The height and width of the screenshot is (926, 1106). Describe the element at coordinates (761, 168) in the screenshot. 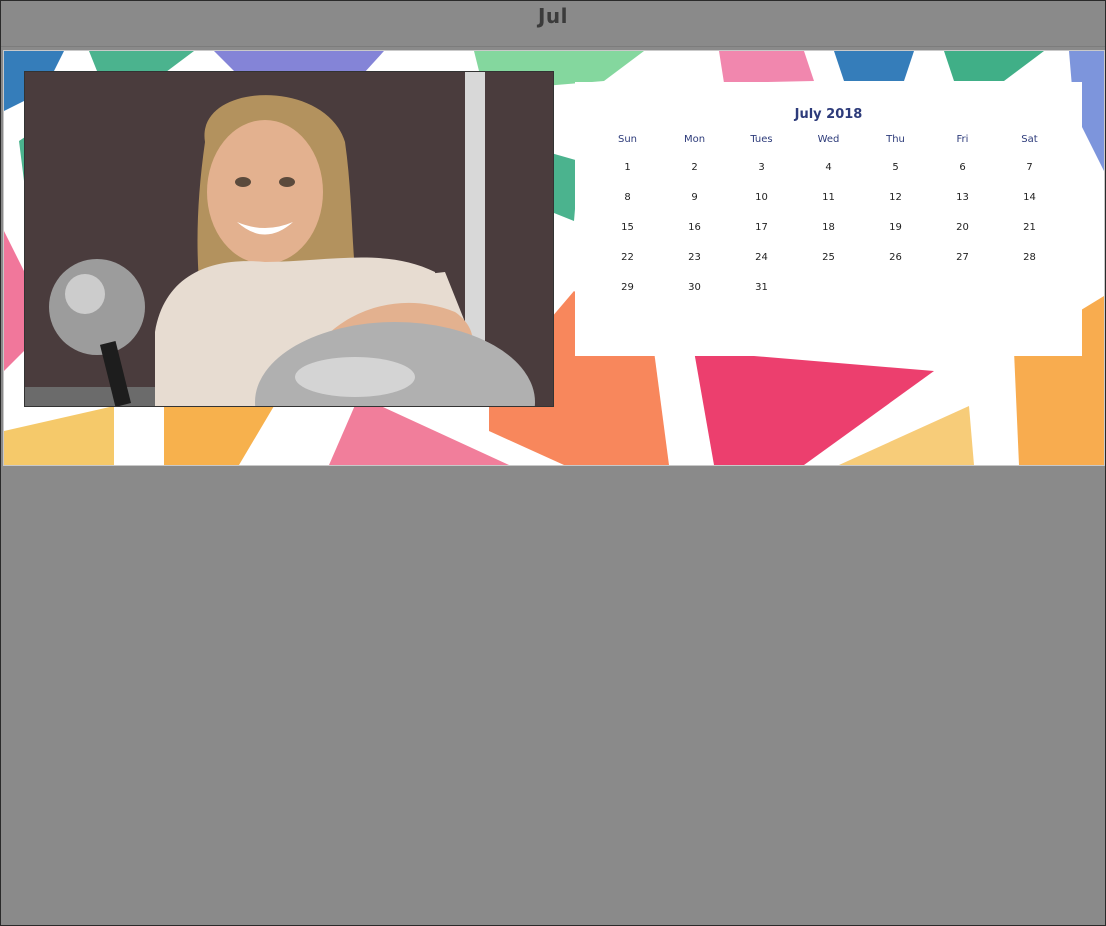

I see `calendar-day: 3` at that location.